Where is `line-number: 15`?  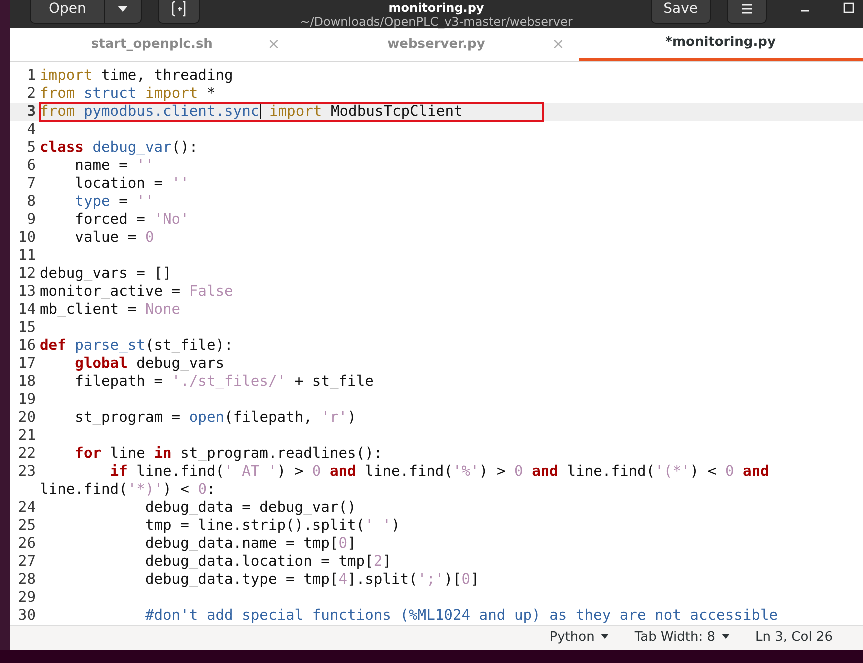 line-number: 15 is located at coordinates (27, 328).